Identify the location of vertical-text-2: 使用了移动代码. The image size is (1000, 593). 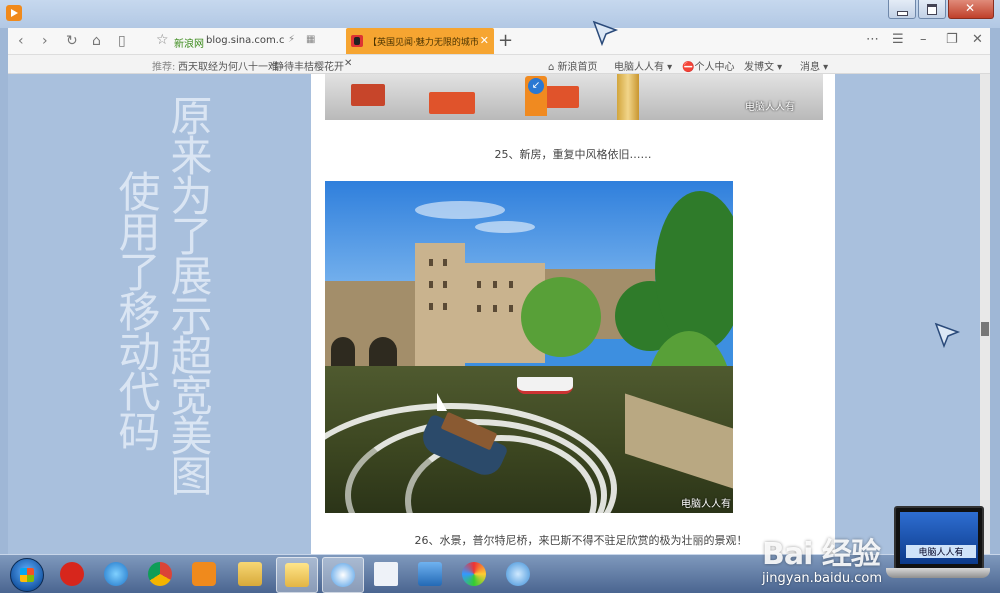
(136, 310).